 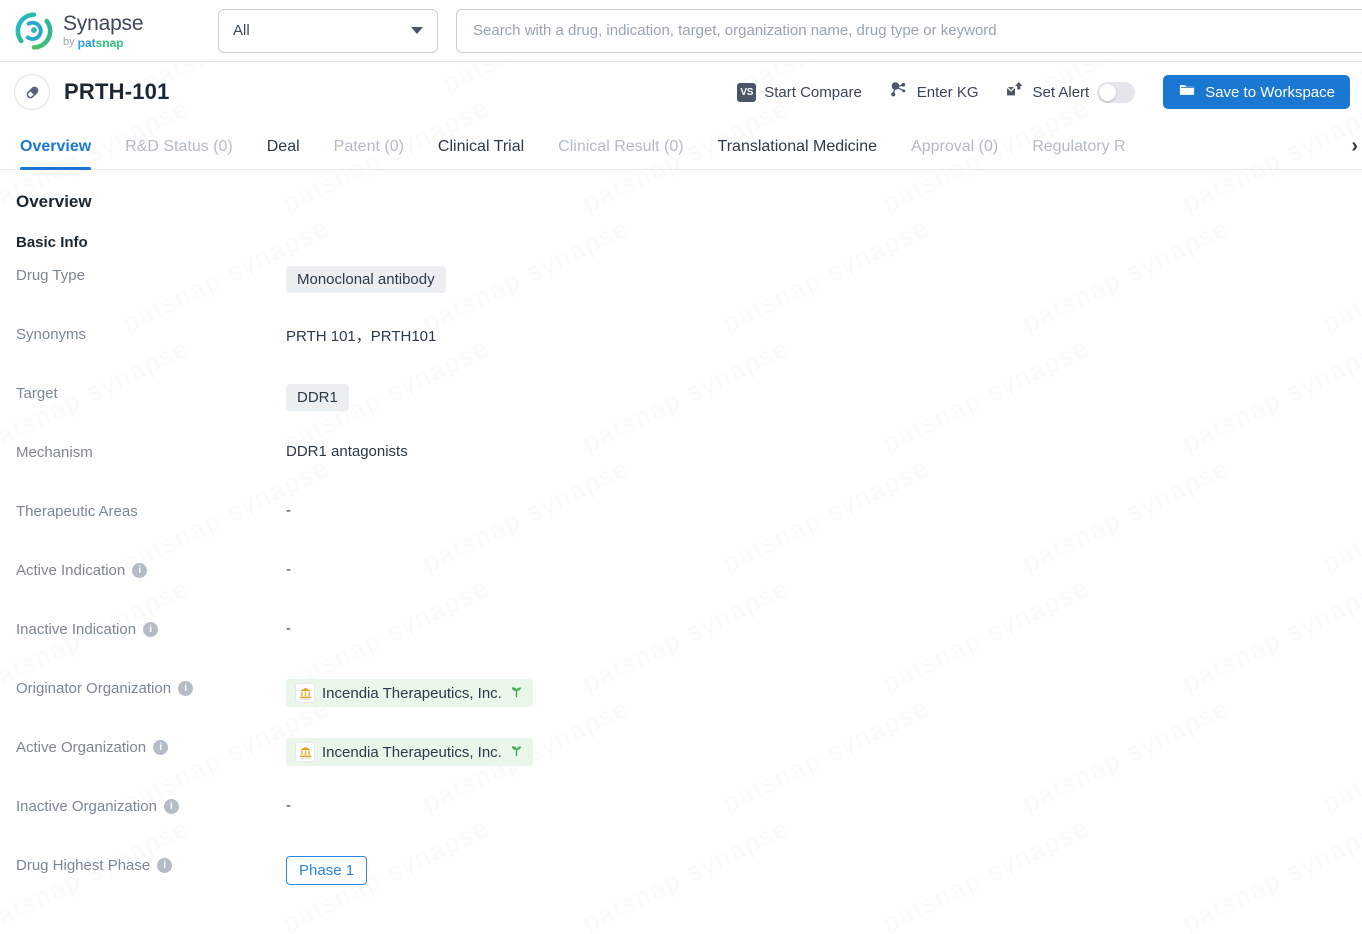 What do you see at coordinates (50, 275) in the screenshot?
I see `row-label-text: Drug Type` at bounding box center [50, 275].